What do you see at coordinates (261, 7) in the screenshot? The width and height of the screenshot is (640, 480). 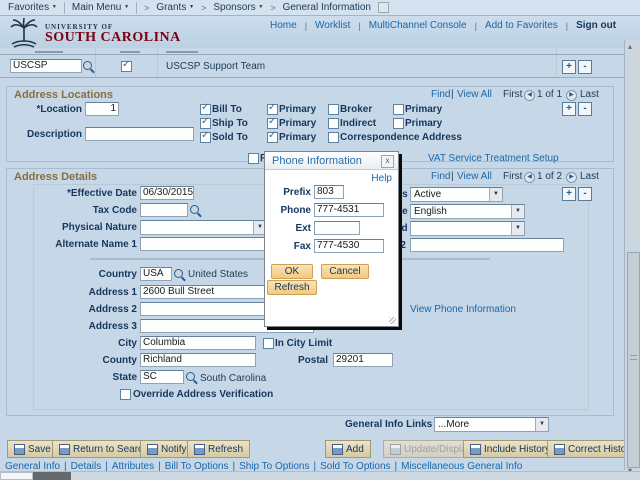 I see `chevron-down-icon: ▼` at bounding box center [261, 7].